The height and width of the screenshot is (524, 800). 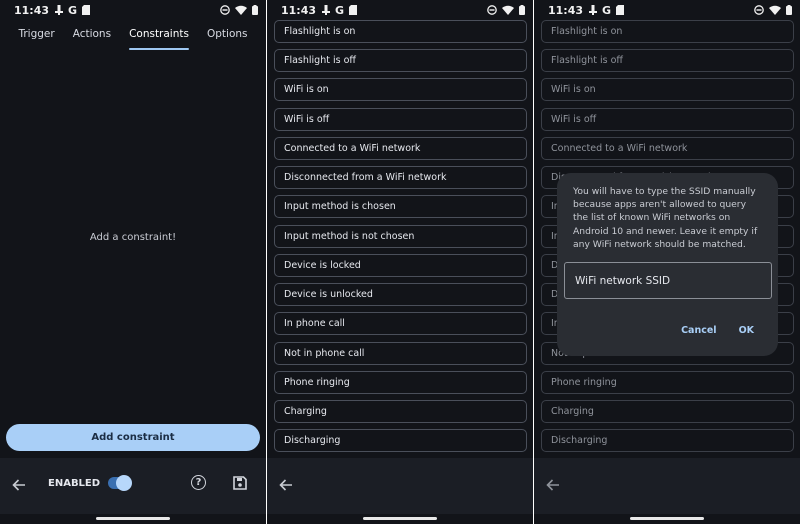 What do you see at coordinates (400, 294) in the screenshot?
I see `list-item: Device is unlocked` at bounding box center [400, 294].